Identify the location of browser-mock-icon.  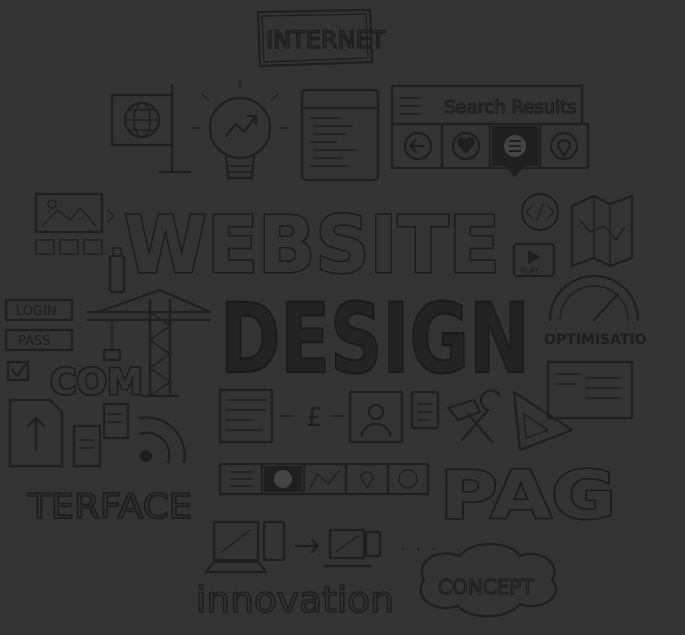
(590, 390).